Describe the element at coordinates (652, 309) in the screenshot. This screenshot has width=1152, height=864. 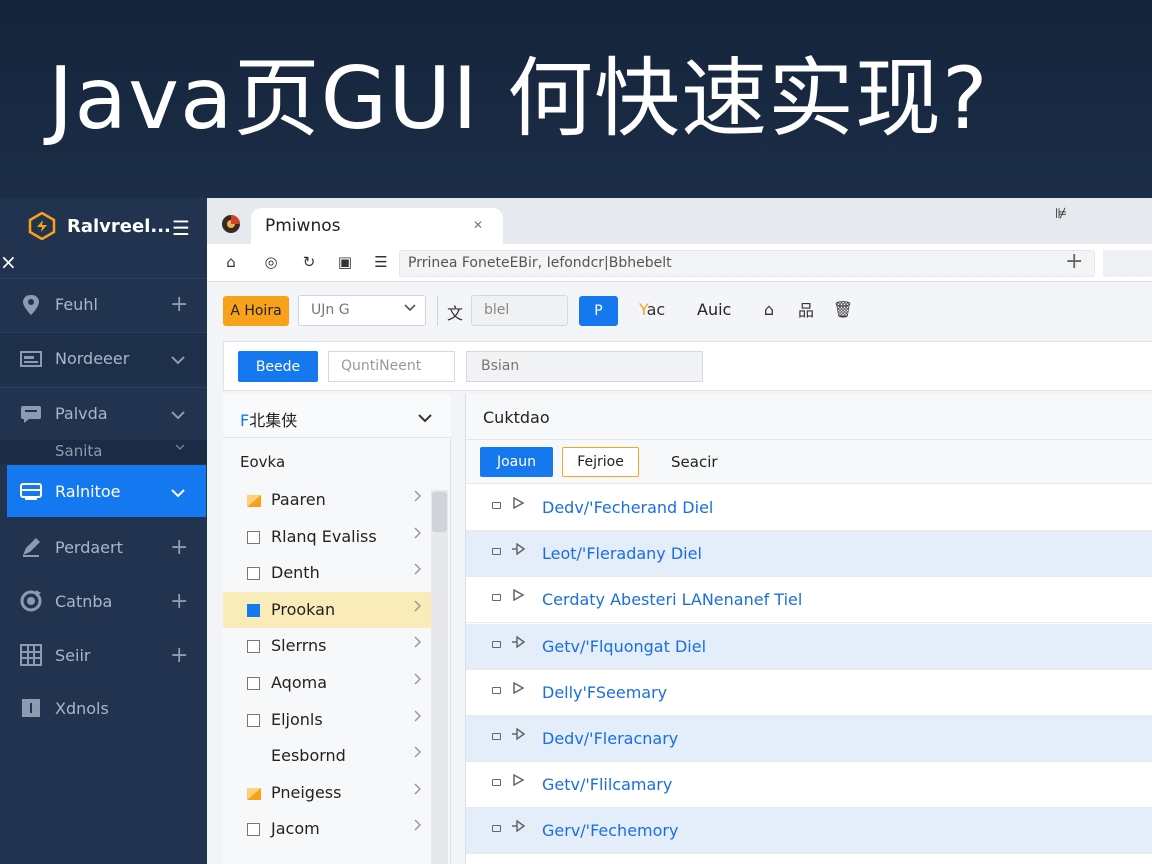
I see `toolbar-label-yac: Yac` at that location.